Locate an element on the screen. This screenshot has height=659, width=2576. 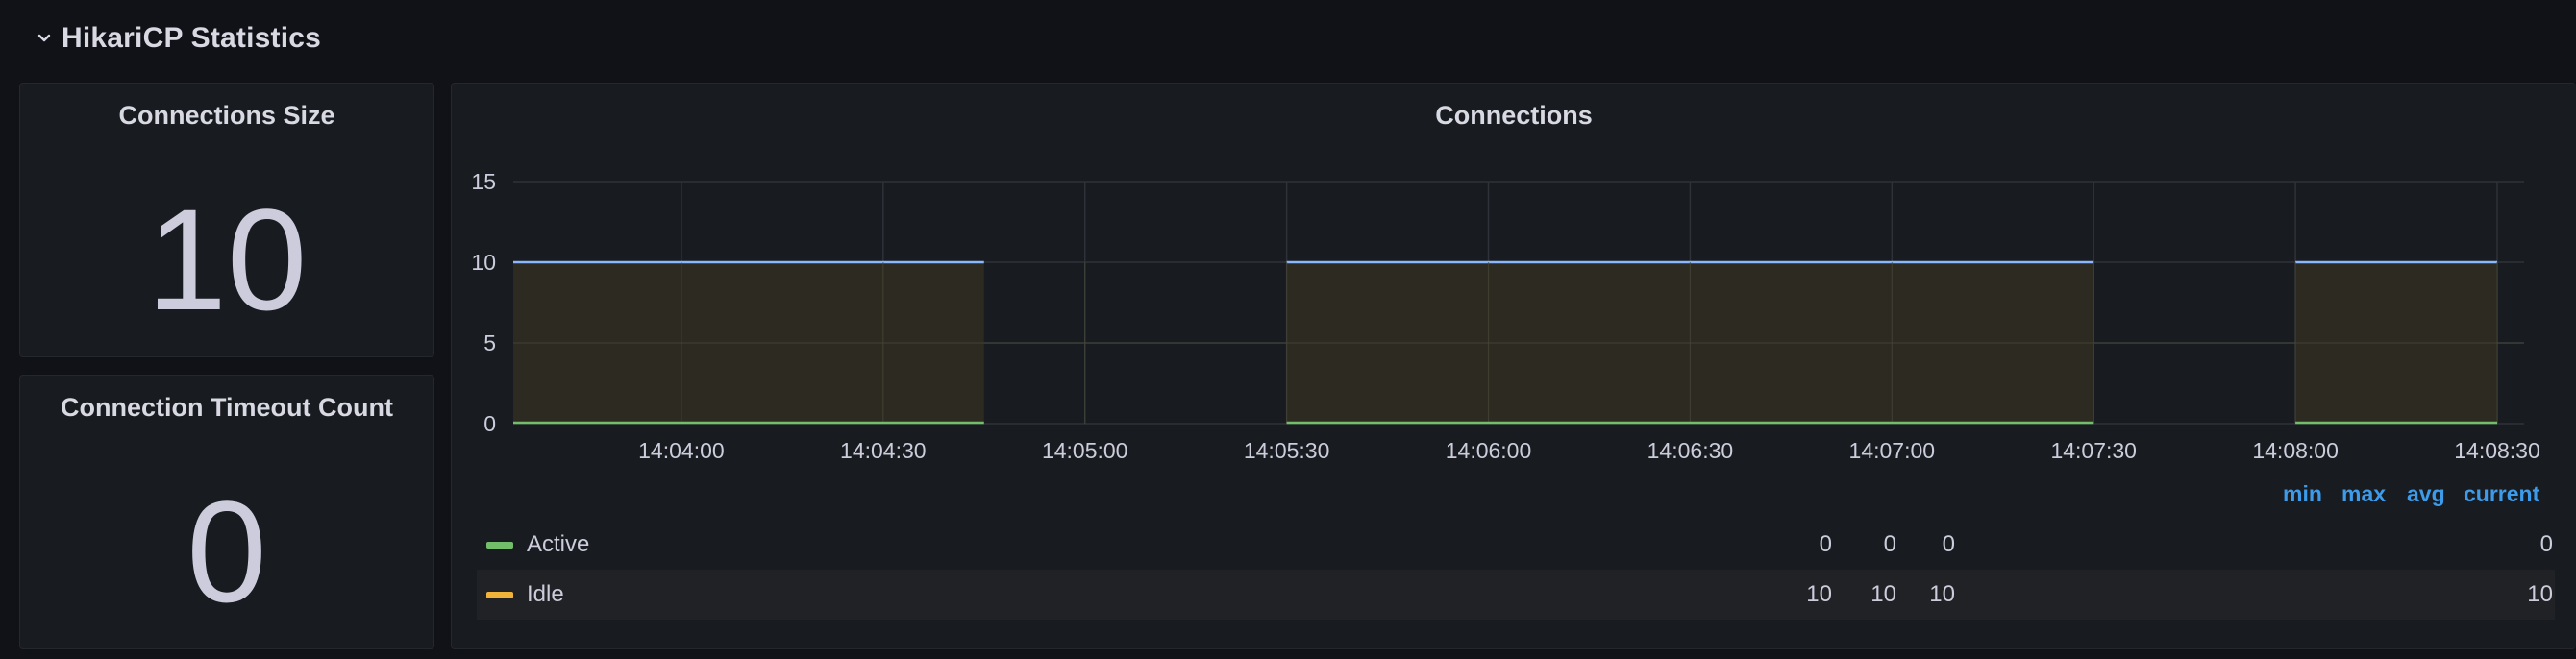
legend-min-value: 0 is located at coordinates (1826, 544).